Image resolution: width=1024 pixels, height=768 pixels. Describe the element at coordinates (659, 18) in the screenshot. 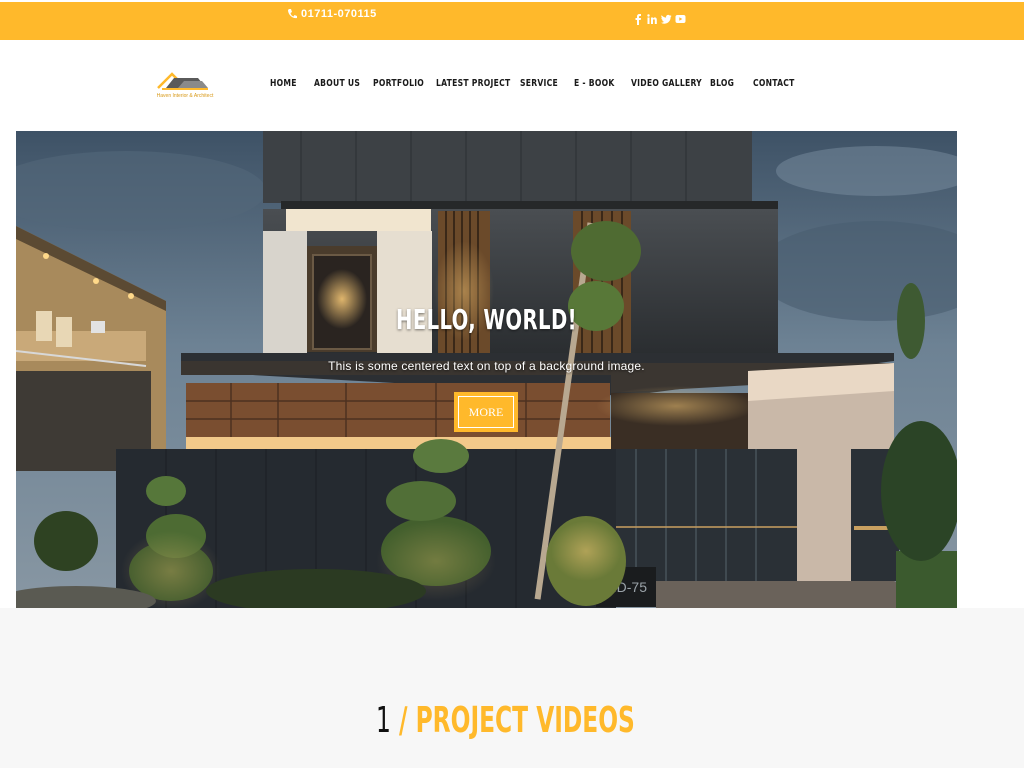

I see `social-links` at that location.